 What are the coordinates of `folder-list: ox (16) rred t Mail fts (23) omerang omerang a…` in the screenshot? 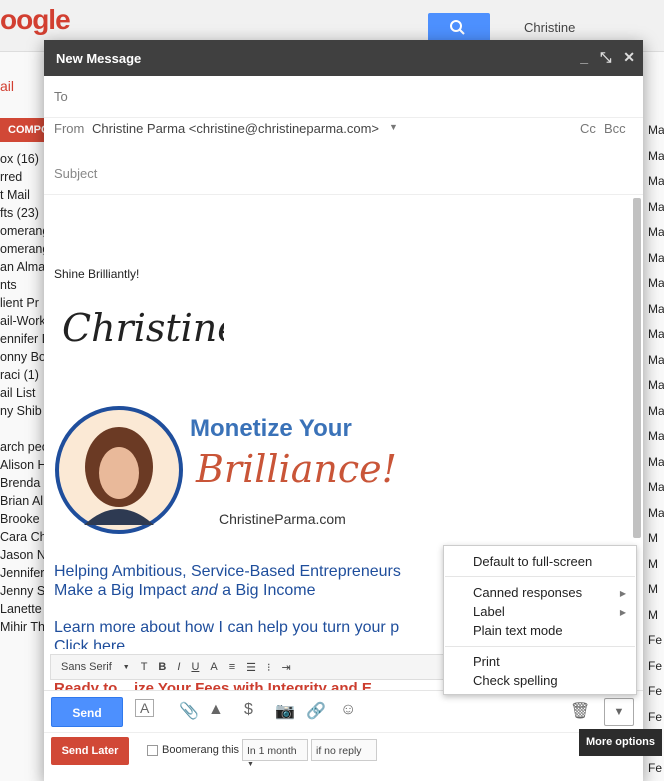 It's located at (24, 393).